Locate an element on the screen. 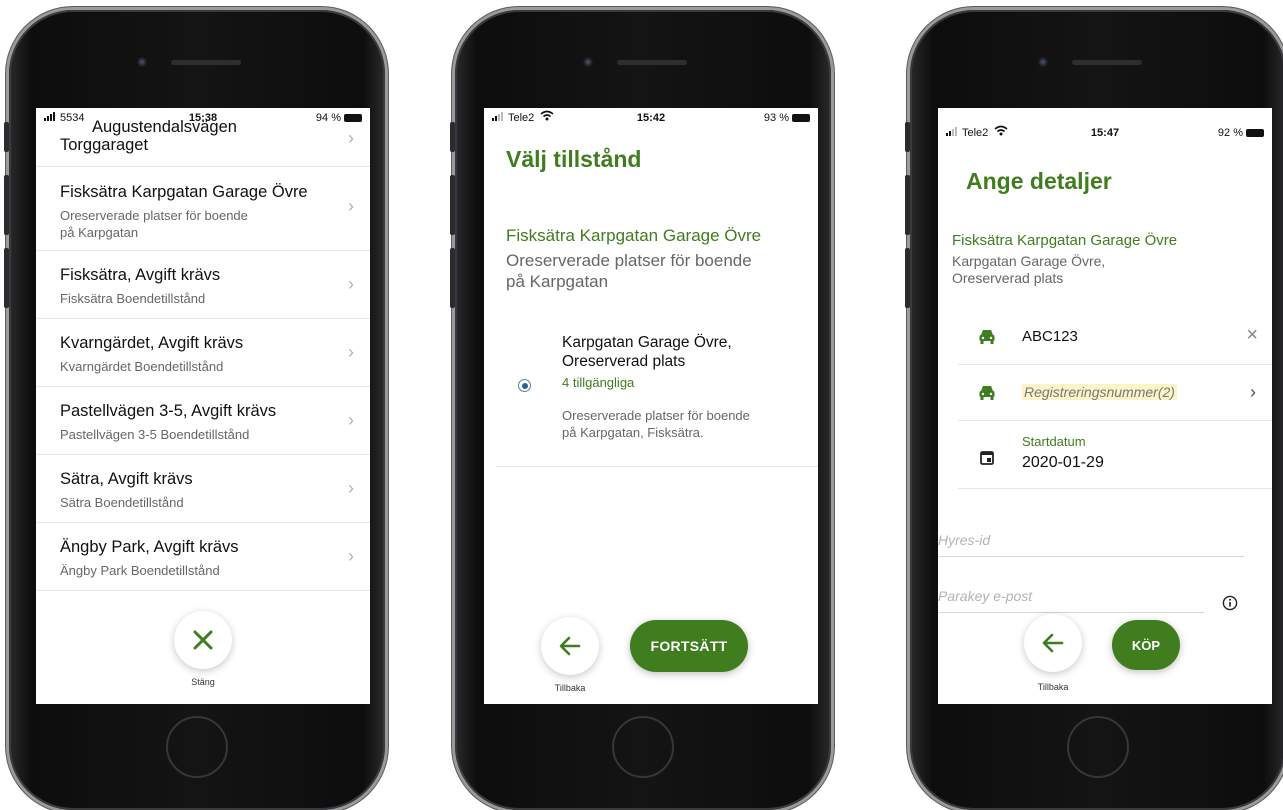 The height and width of the screenshot is (810, 1283). list-item-title: Sätra, Avgift krävs is located at coordinates (126, 479).